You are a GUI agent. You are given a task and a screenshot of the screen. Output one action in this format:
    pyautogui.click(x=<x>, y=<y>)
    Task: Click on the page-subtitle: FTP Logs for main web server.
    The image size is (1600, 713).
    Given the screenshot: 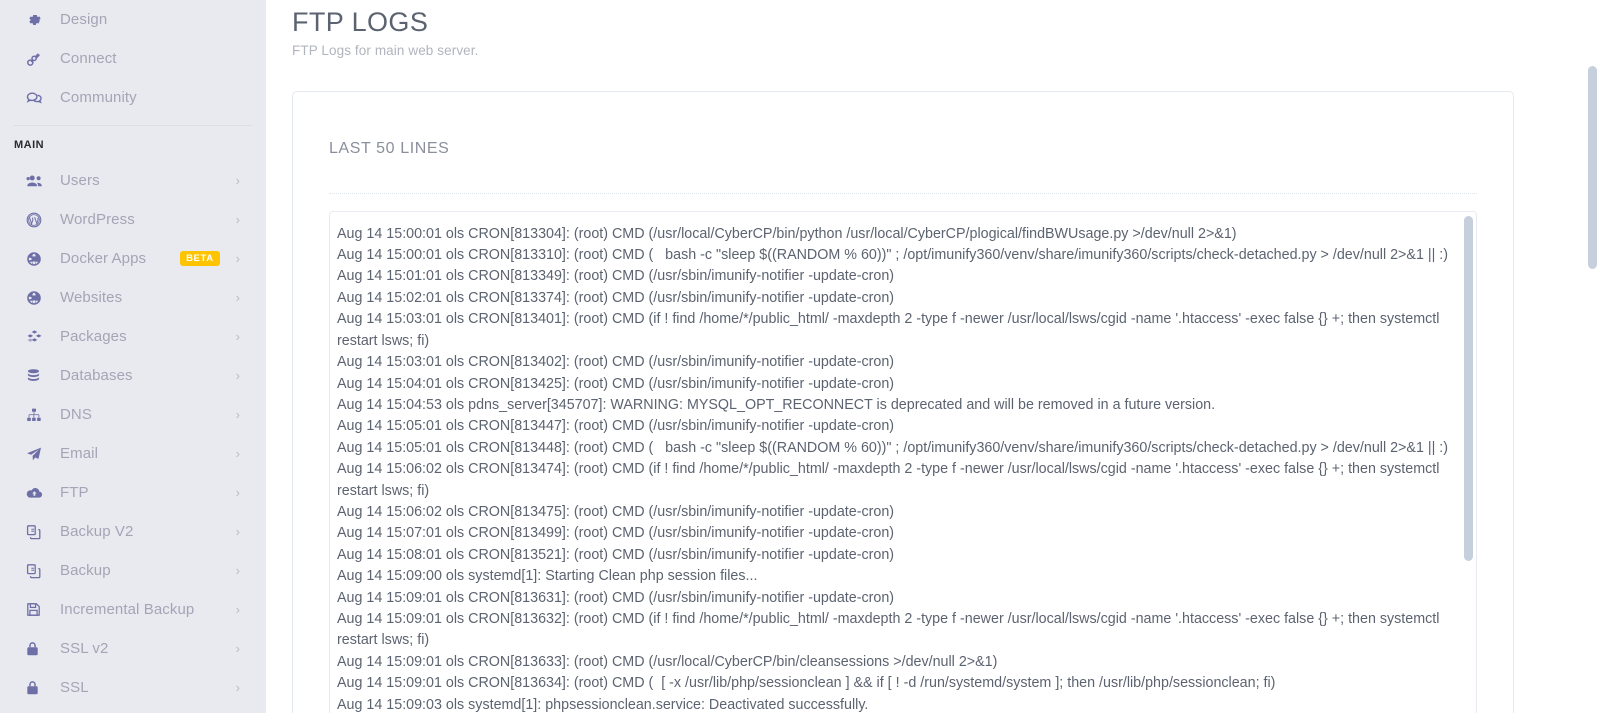 What is the action you would take?
    pyautogui.click(x=385, y=51)
    